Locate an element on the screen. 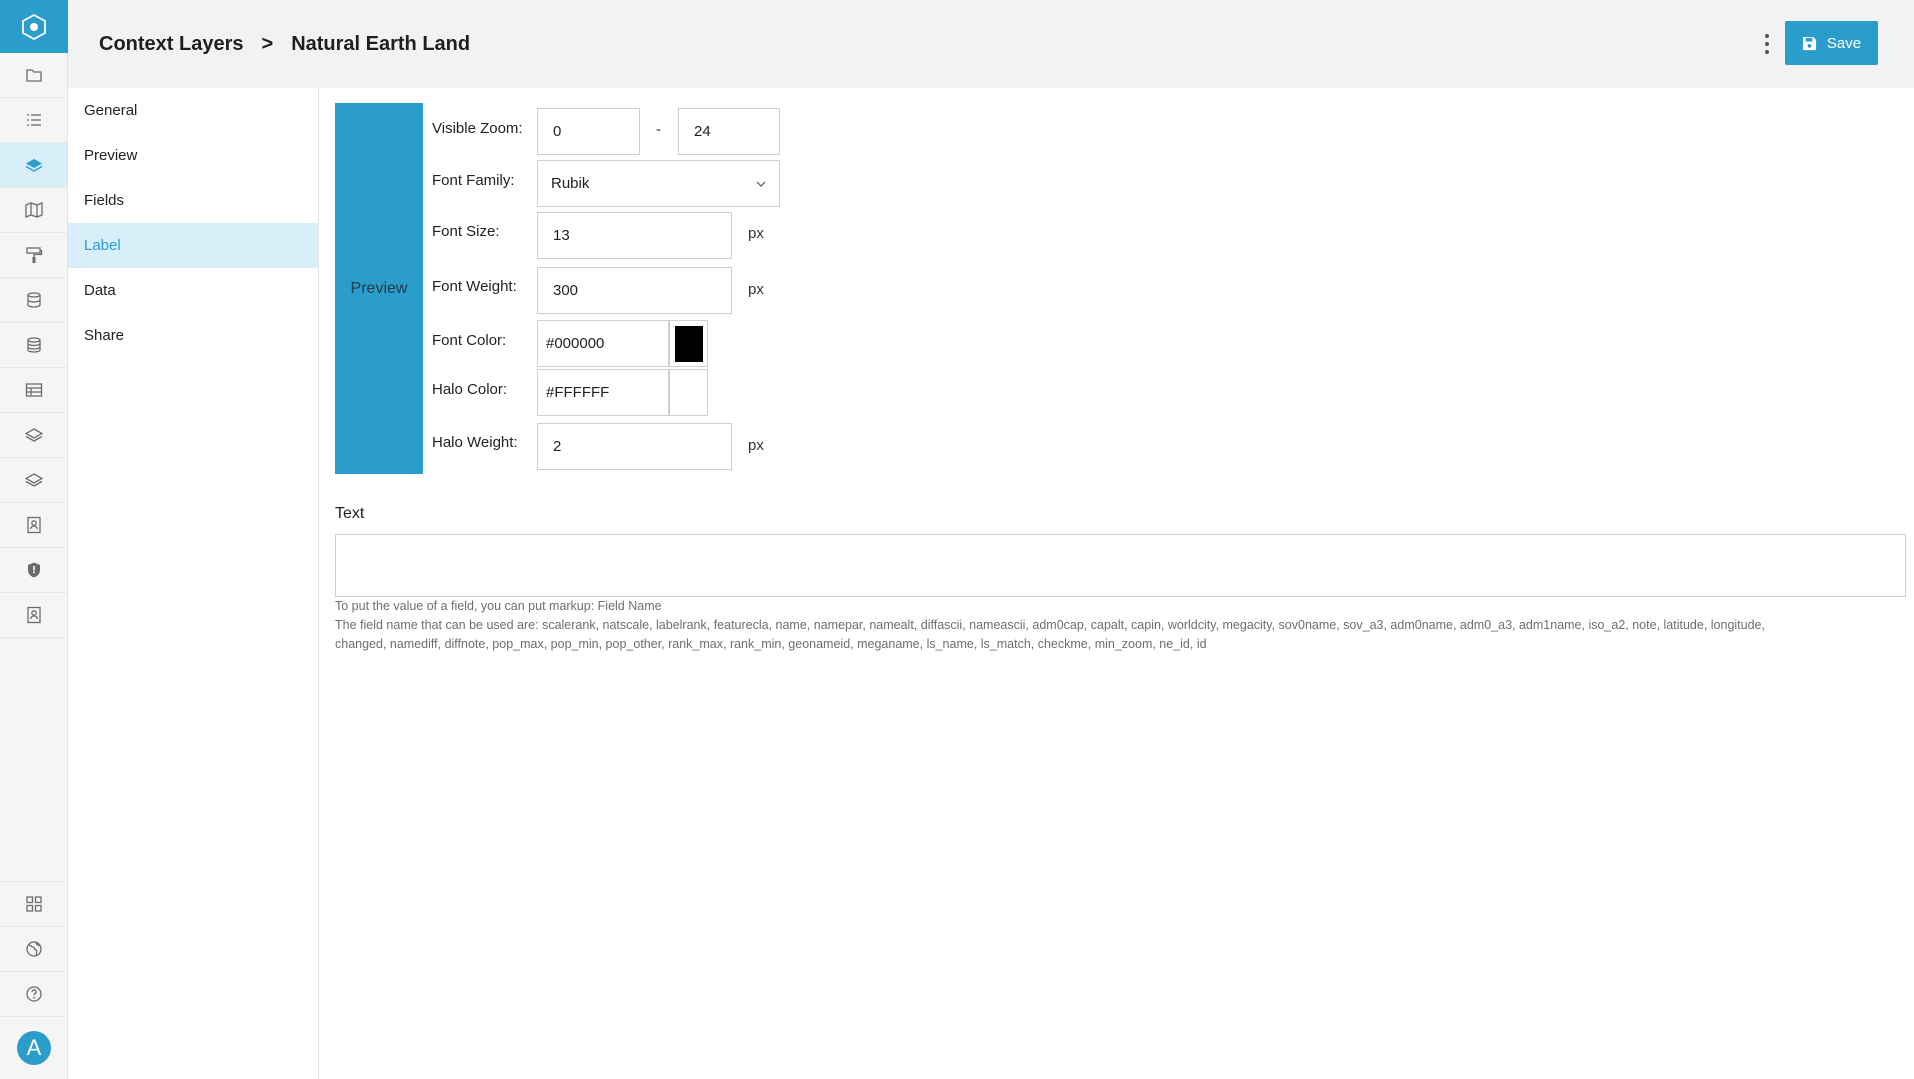  layer-outline-icon is located at coordinates (33, 435).